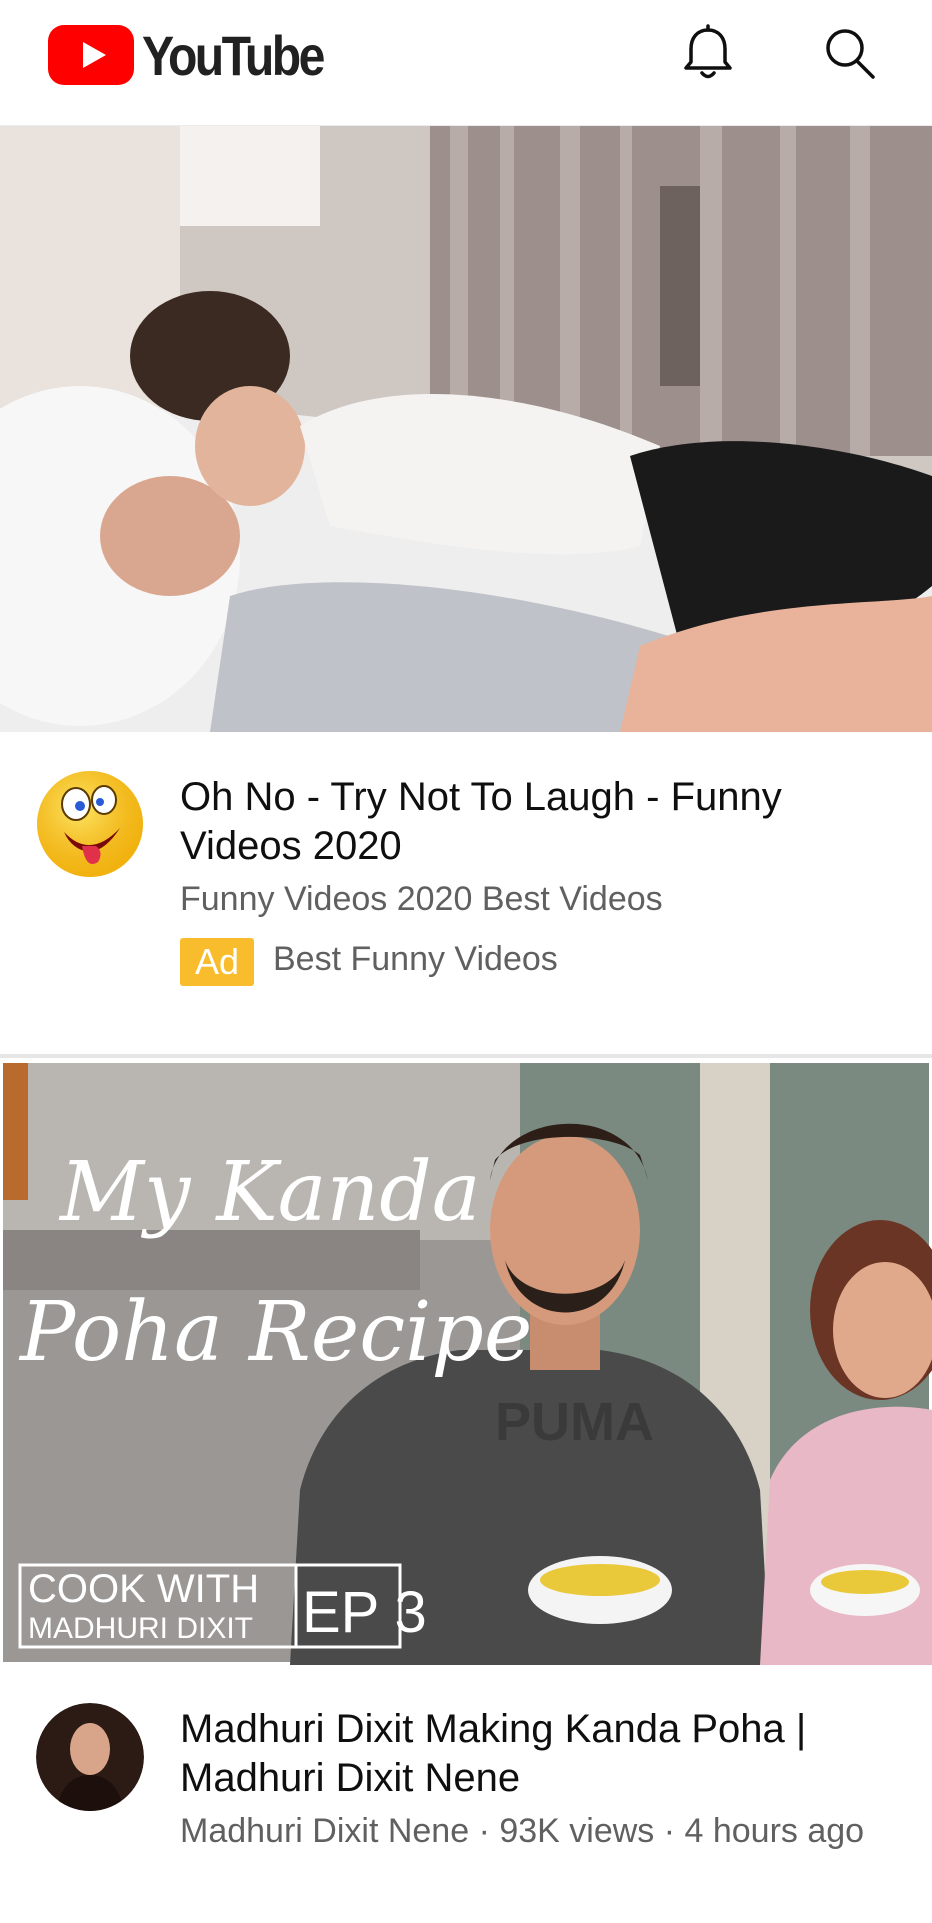  What do you see at coordinates (91, 55) in the screenshot?
I see `youtube-play-icon` at bounding box center [91, 55].